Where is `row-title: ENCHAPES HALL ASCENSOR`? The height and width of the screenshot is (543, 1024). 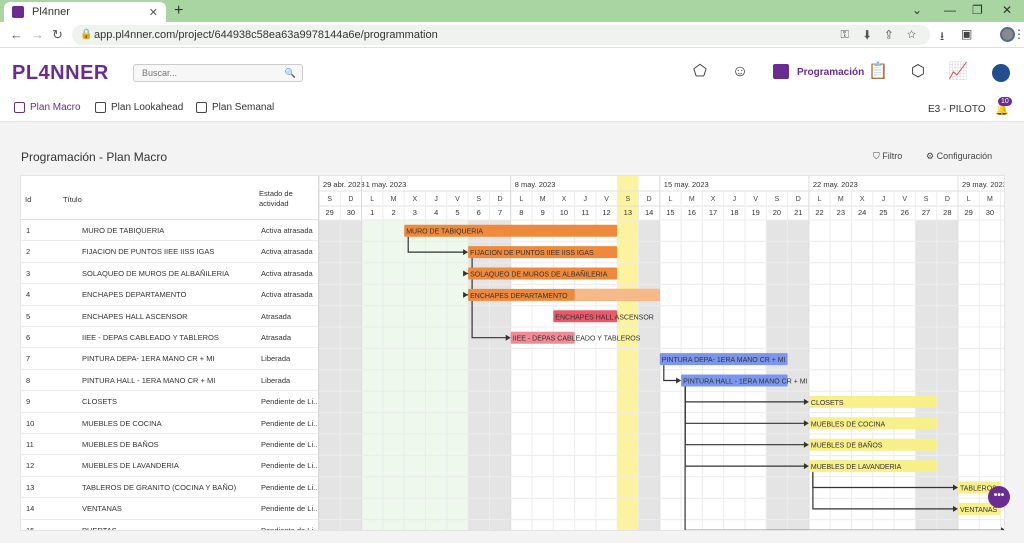
row-title: ENCHAPES HALL ASCENSOR is located at coordinates (135, 316).